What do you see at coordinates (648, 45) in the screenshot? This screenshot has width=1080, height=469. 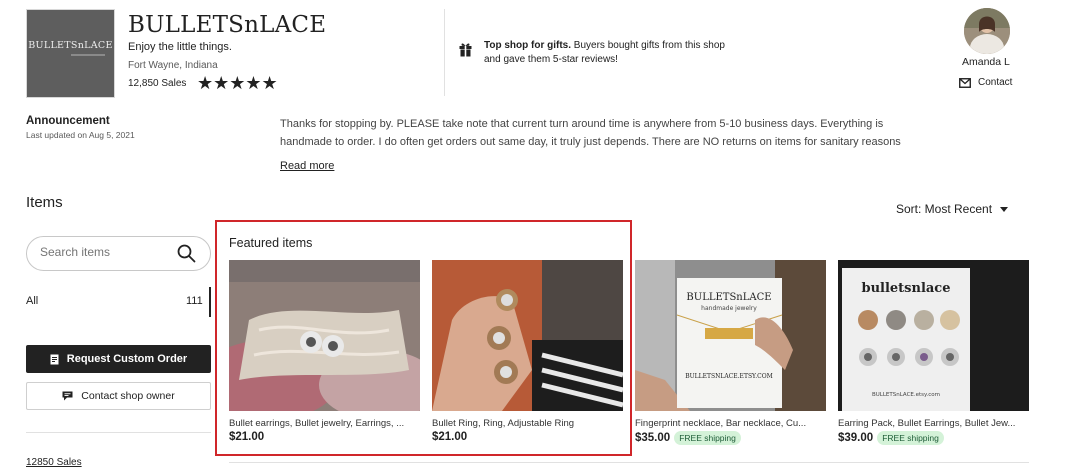 I see `gift-notice-rest: Buyers bought gifts from this shop` at bounding box center [648, 45].